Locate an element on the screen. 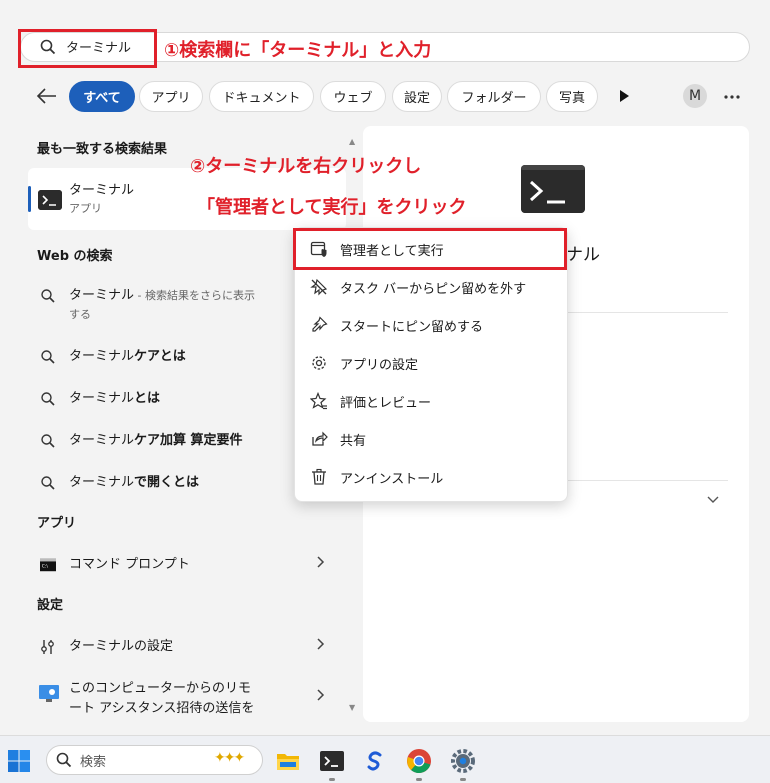 Image resolution: width=770 pixels, height=783 pixels. chrome-icon is located at coordinates (419, 761).